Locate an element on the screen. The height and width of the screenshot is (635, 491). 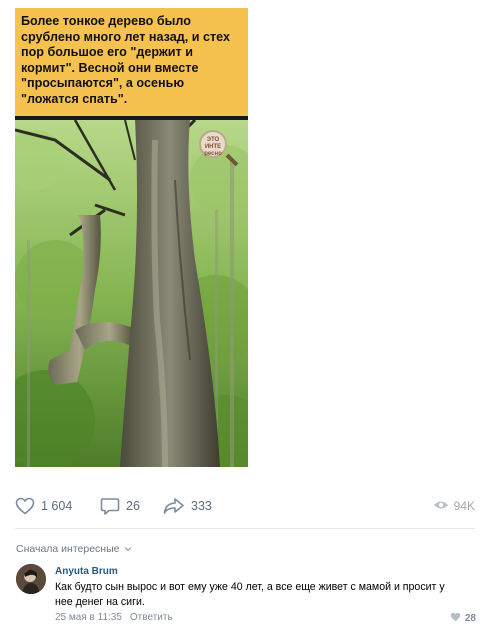
views-count: 94K is located at coordinates (464, 506).